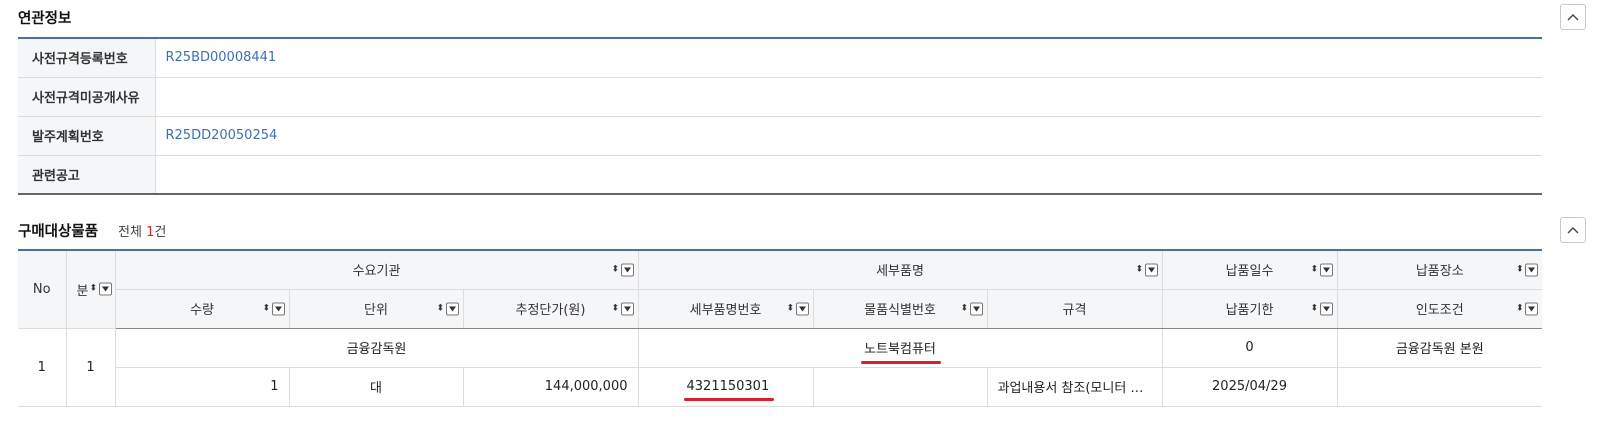  I want to click on col-place: 납품장소 ⬍, so click(1439, 269).